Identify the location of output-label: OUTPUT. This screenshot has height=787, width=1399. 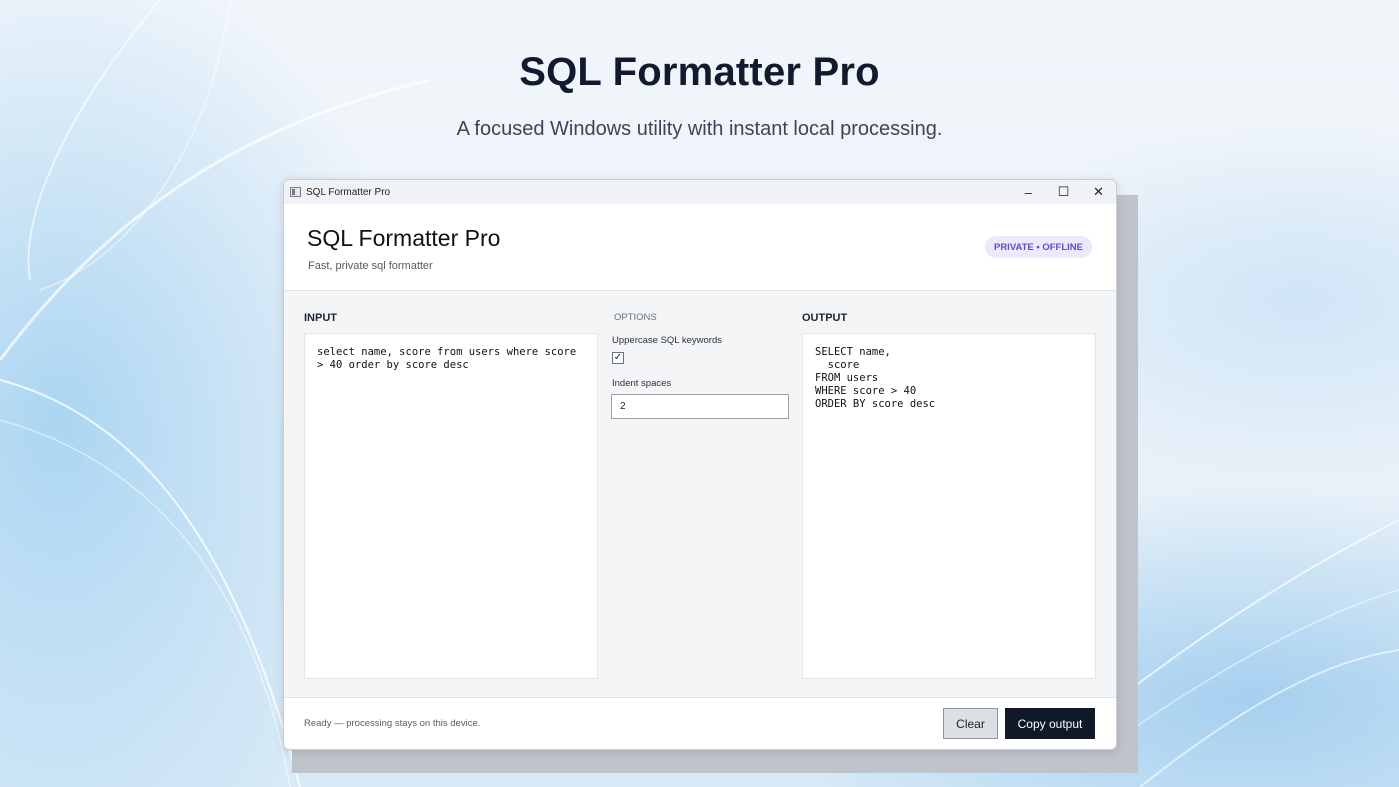
(825, 318).